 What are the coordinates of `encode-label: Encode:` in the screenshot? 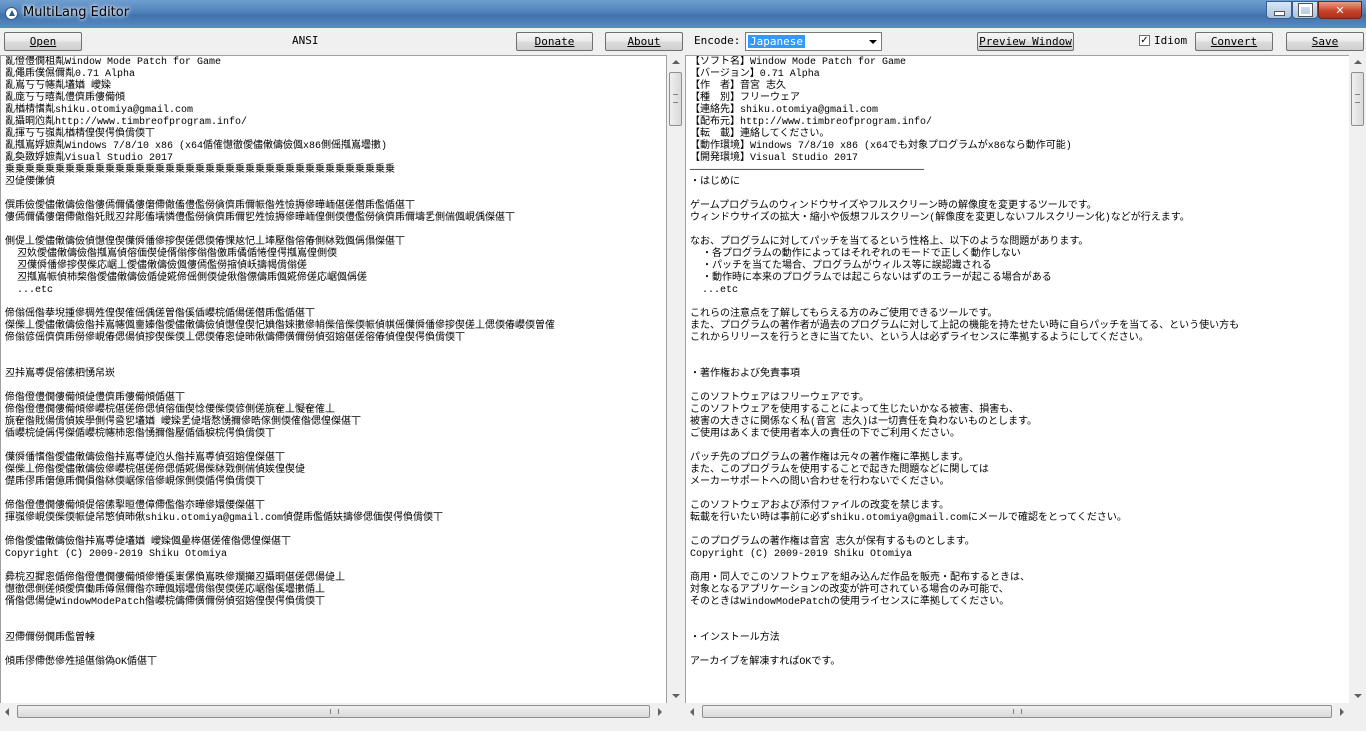 It's located at (717, 40).